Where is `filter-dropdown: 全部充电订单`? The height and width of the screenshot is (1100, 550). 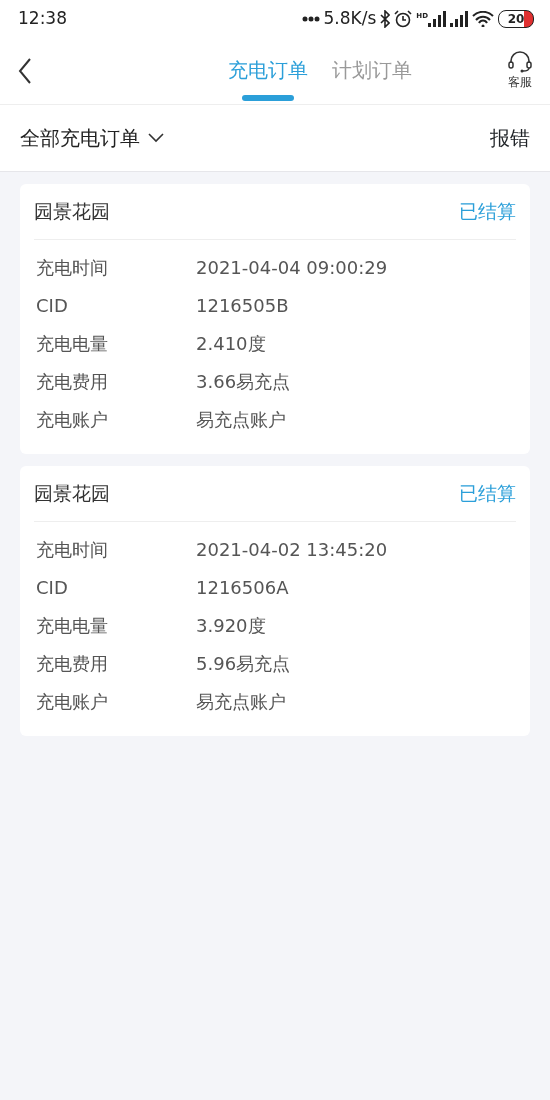 filter-dropdown: 全部充电订单 is located at coordinates (92, 138).